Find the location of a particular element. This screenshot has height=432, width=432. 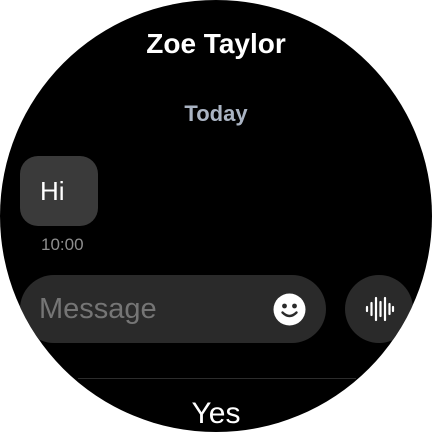

voice-waveform-icon is located at coordinates (380, 309).